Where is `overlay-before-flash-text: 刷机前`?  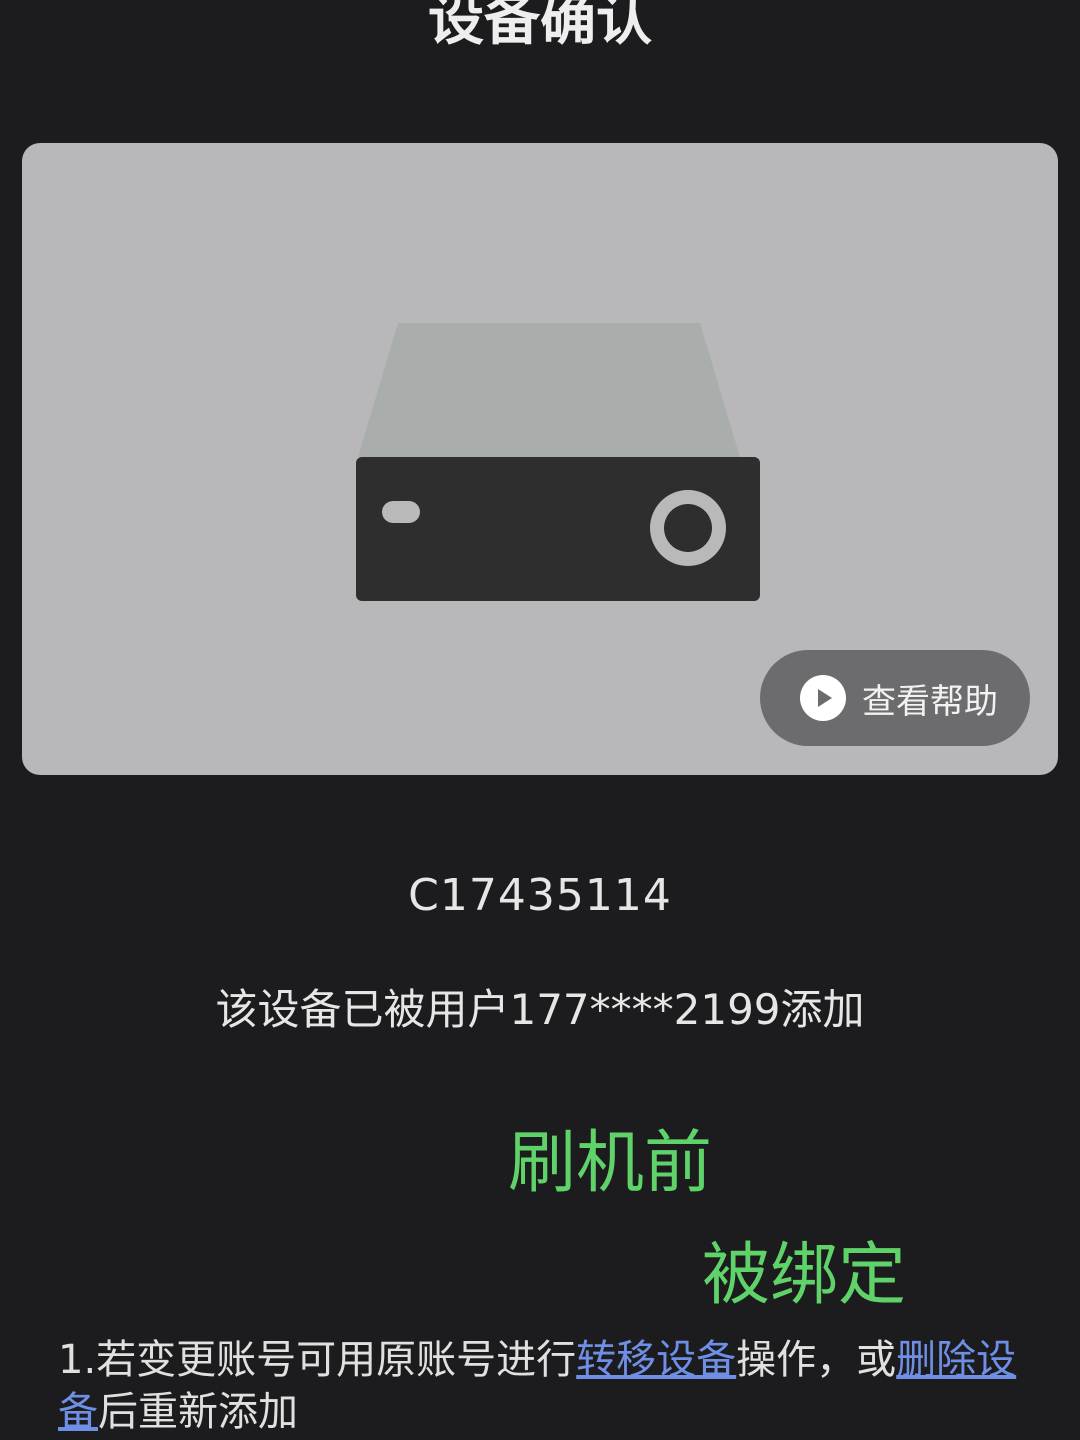
overlay-before-flash-text: 刷机前 is located at coordinates (610, 1163).